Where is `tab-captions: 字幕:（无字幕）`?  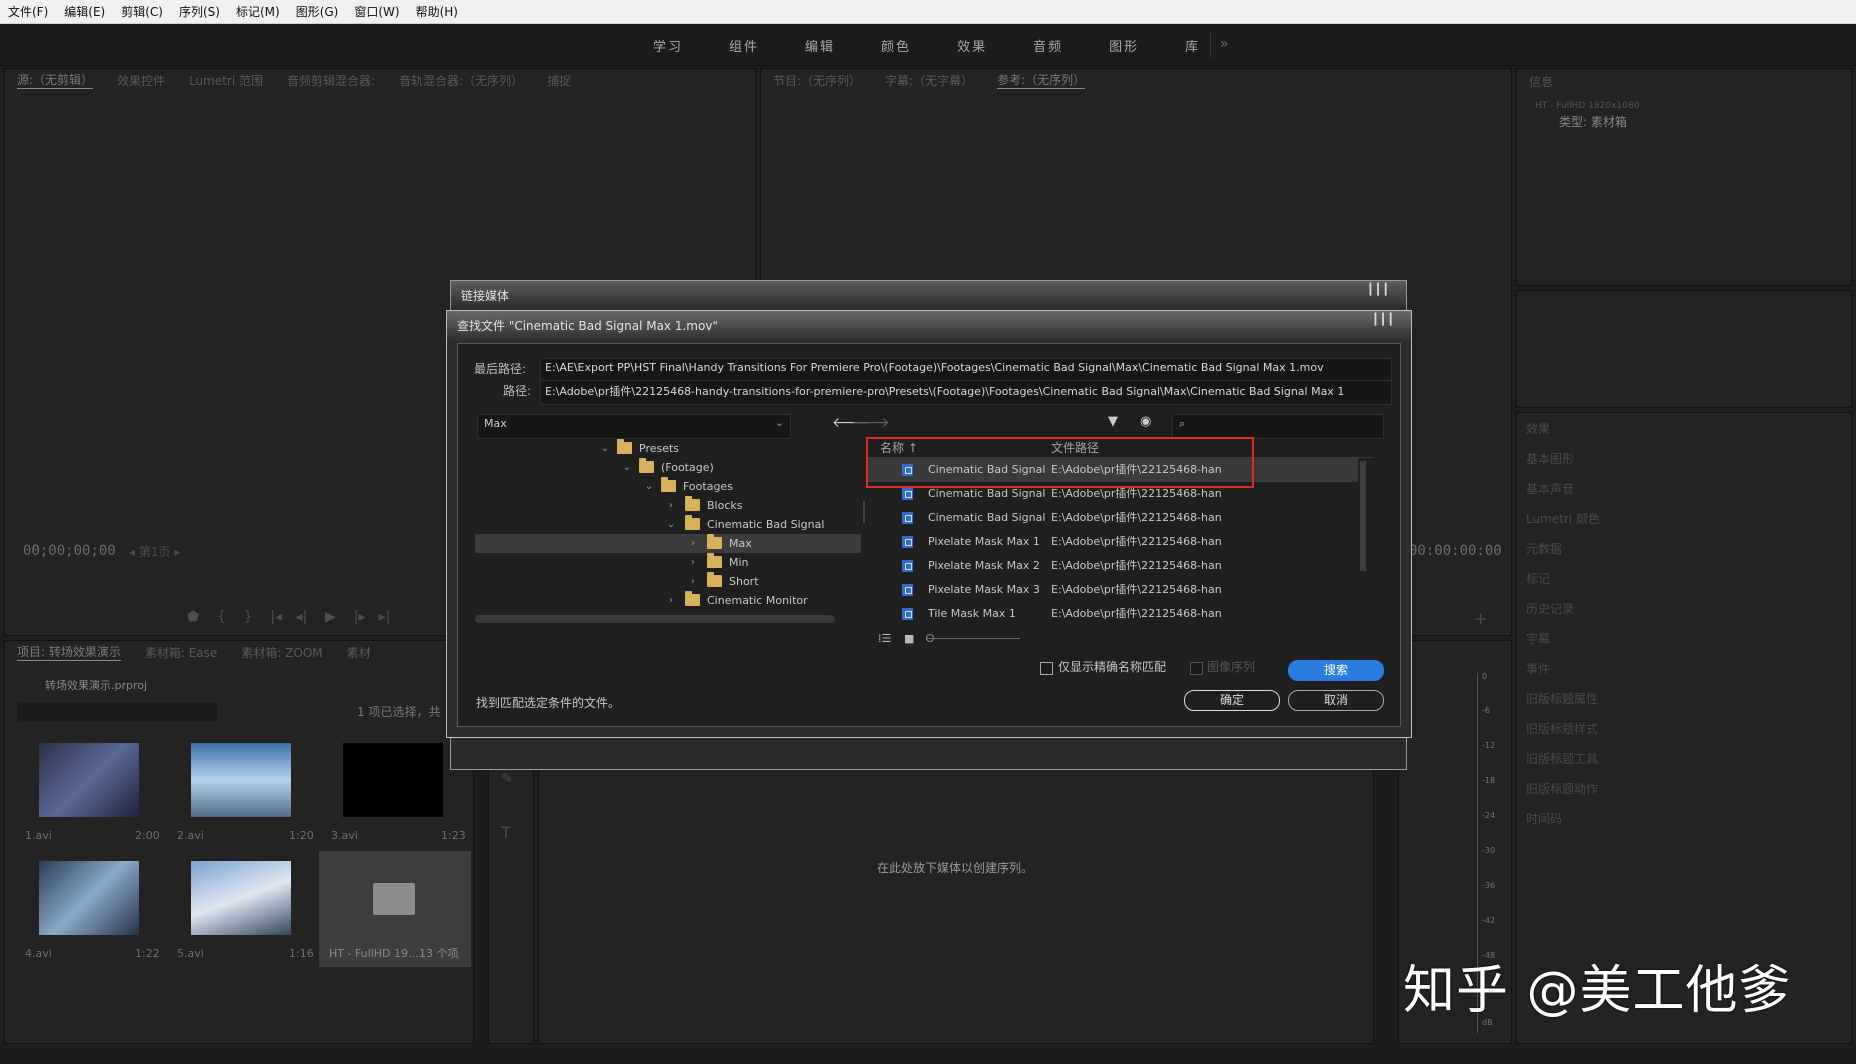 tab-captions: 字幕:（无字幕） is located at coordinates (929, 80).